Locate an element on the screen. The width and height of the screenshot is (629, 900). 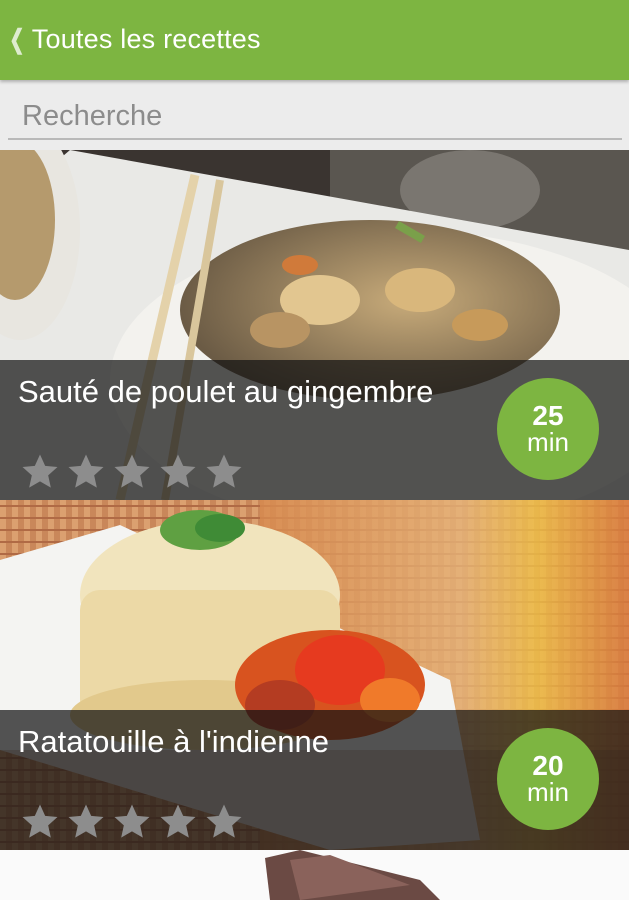
time-value: 20 is located at coordinates (548, 765).